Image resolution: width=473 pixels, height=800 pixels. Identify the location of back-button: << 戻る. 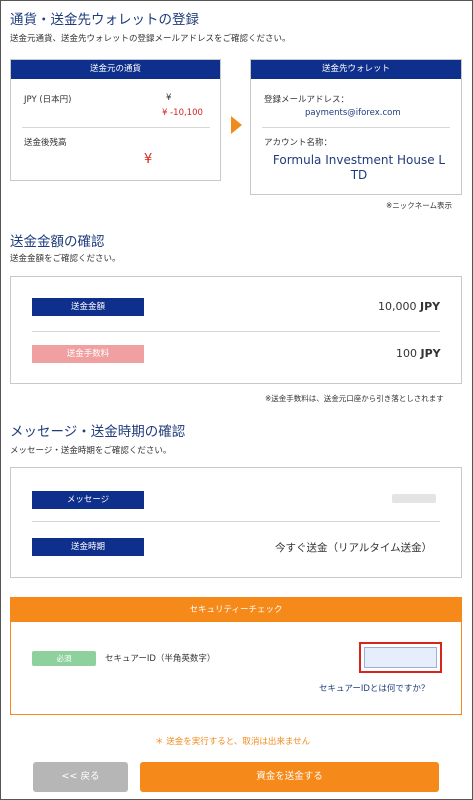
(80, 777).